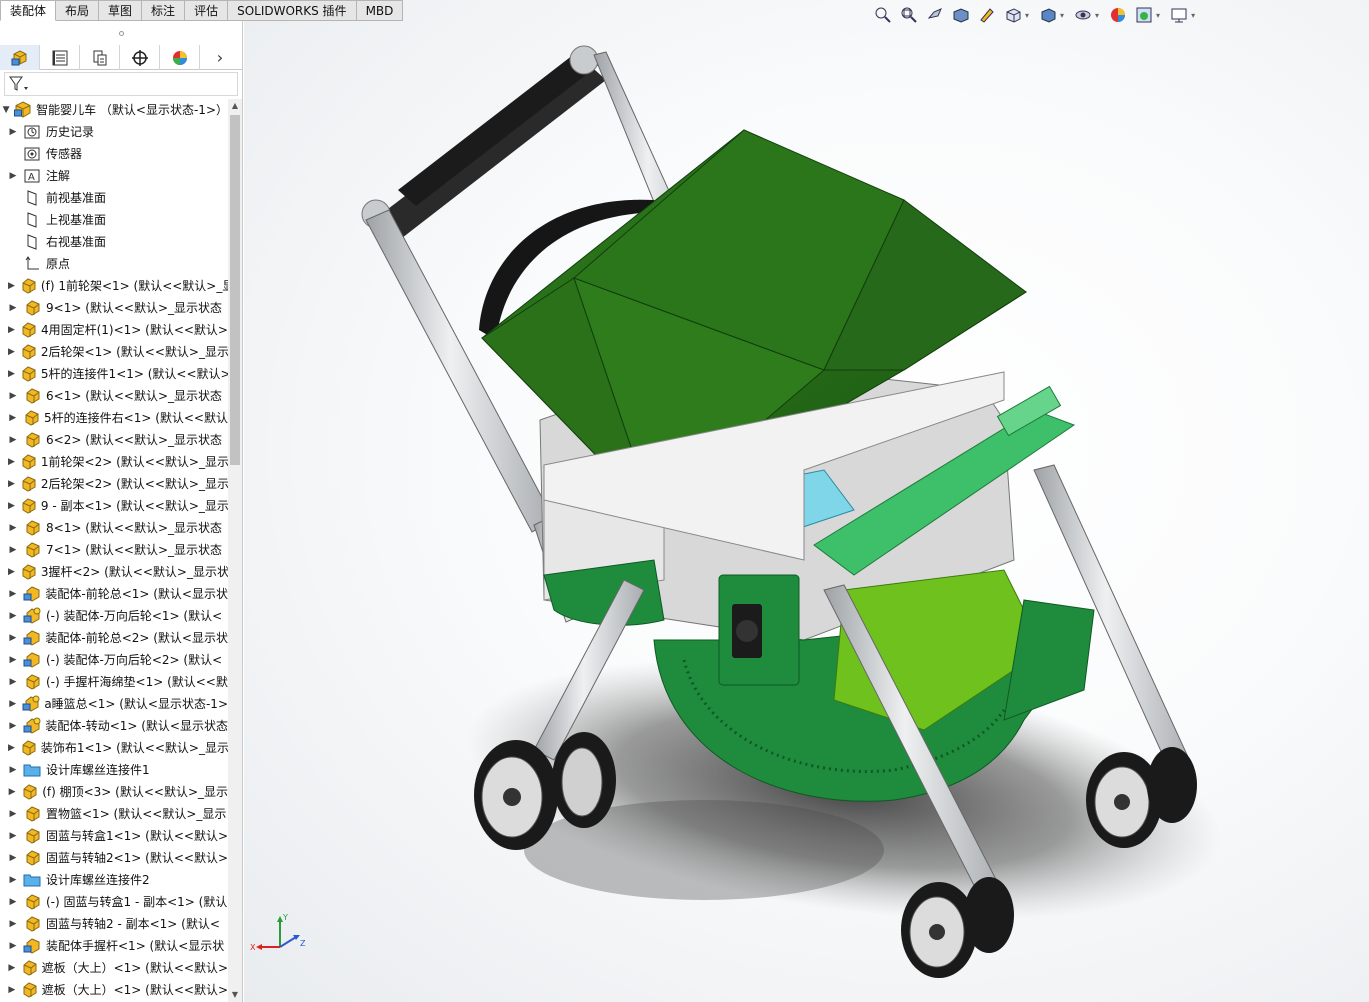  What do you see at coordinates (220, 57) in the screenshot?
I see `chevron-right-icon: ›` at bounding box center [220, 57].